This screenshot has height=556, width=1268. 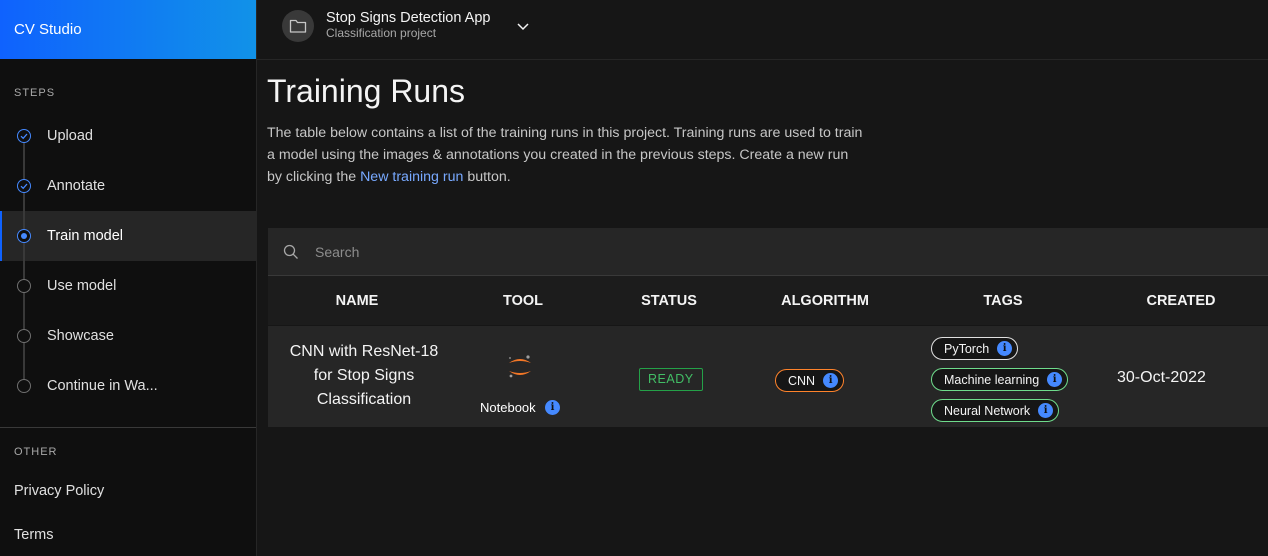 What do you see at coordinates (128, 336) in the screenshot?
I see `step-showcase: Showcase` at bounding box center [128, 336].